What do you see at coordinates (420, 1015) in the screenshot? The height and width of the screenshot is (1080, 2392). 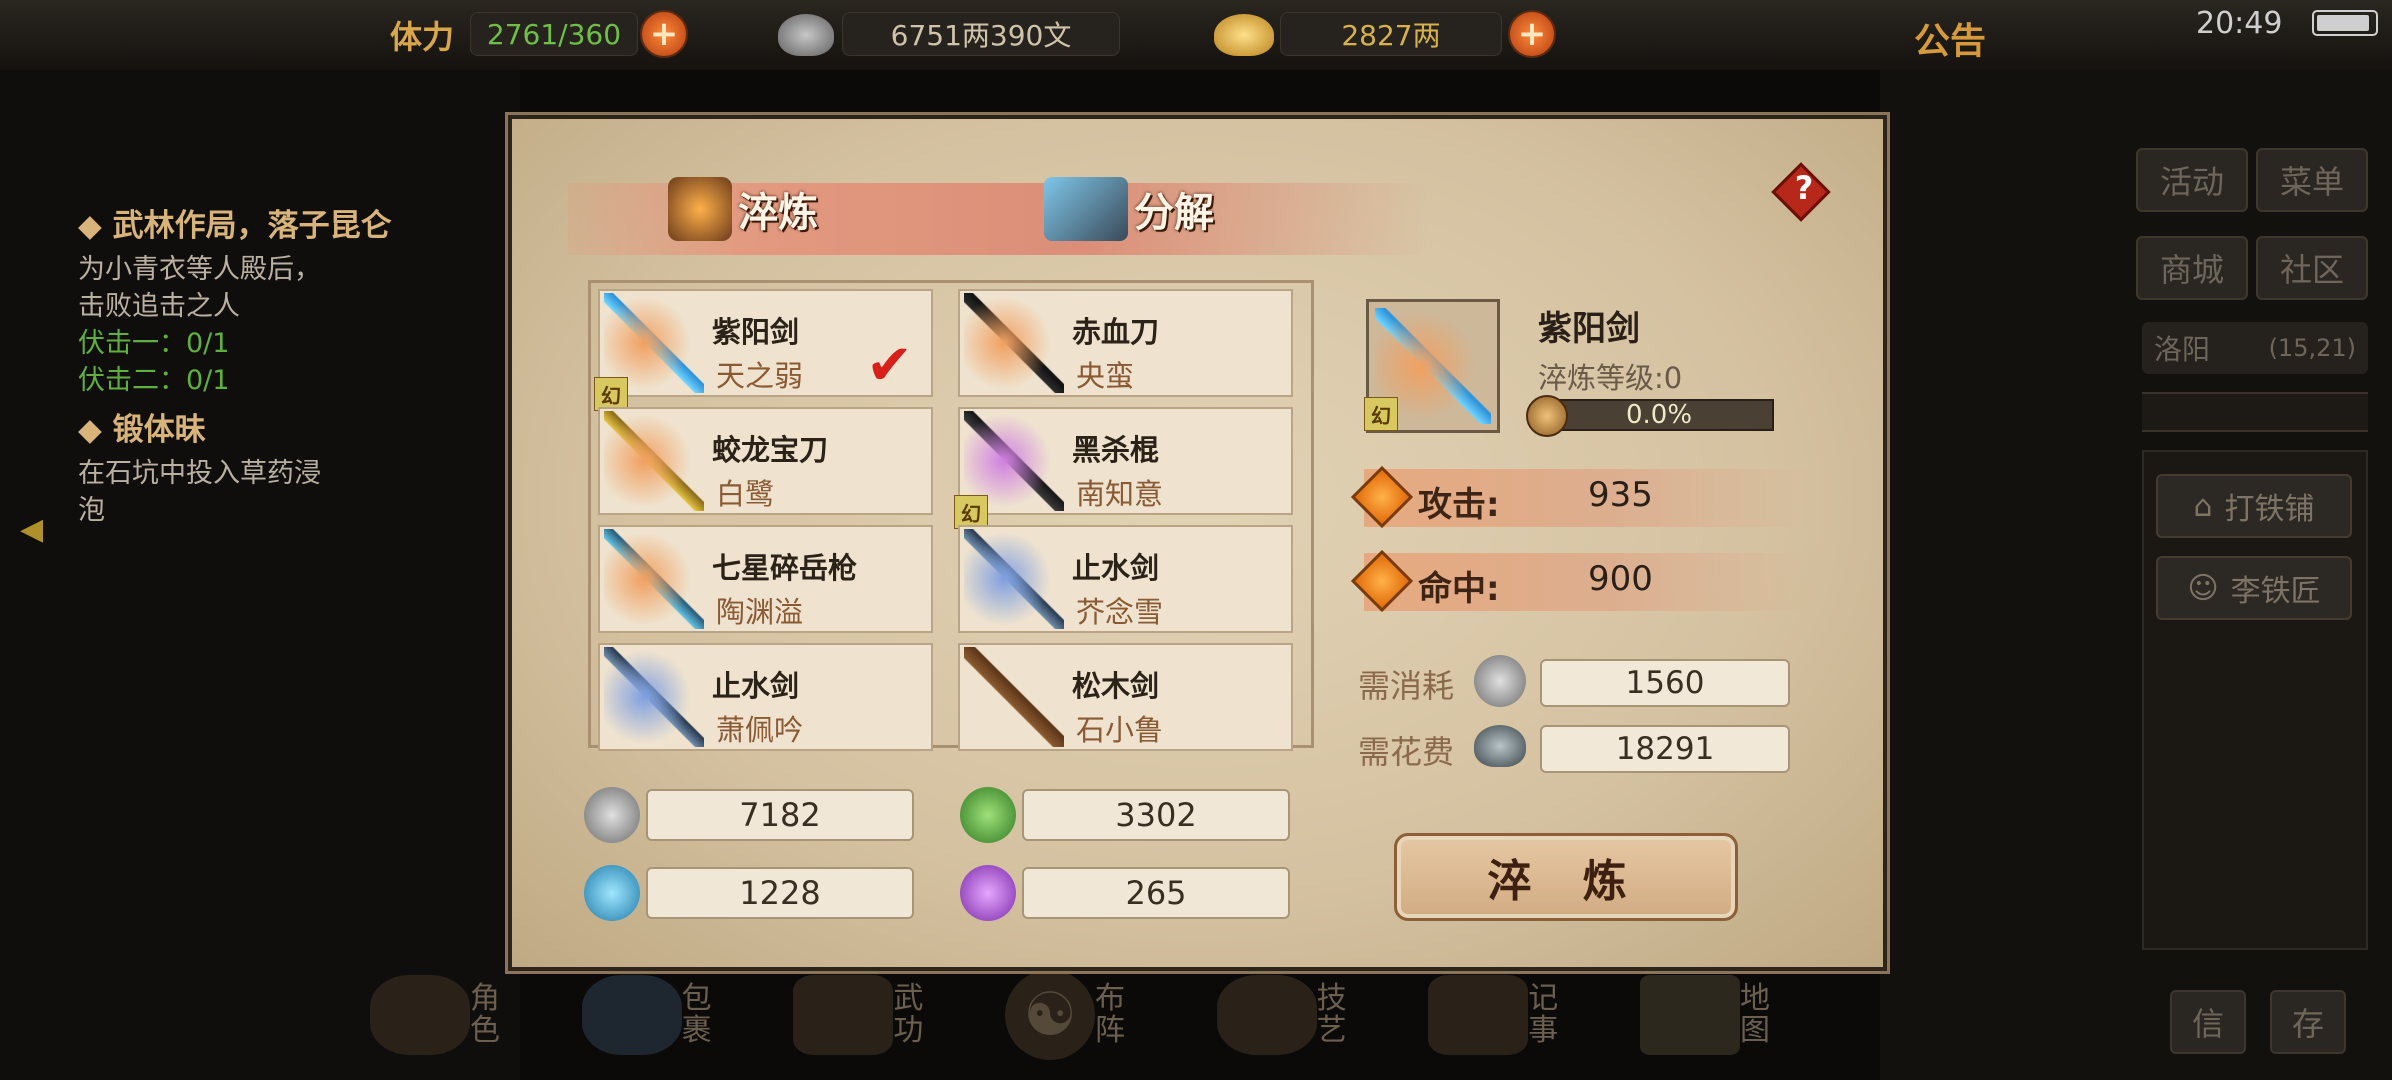 I see `character-icon` at bounding box center [420, 1015].